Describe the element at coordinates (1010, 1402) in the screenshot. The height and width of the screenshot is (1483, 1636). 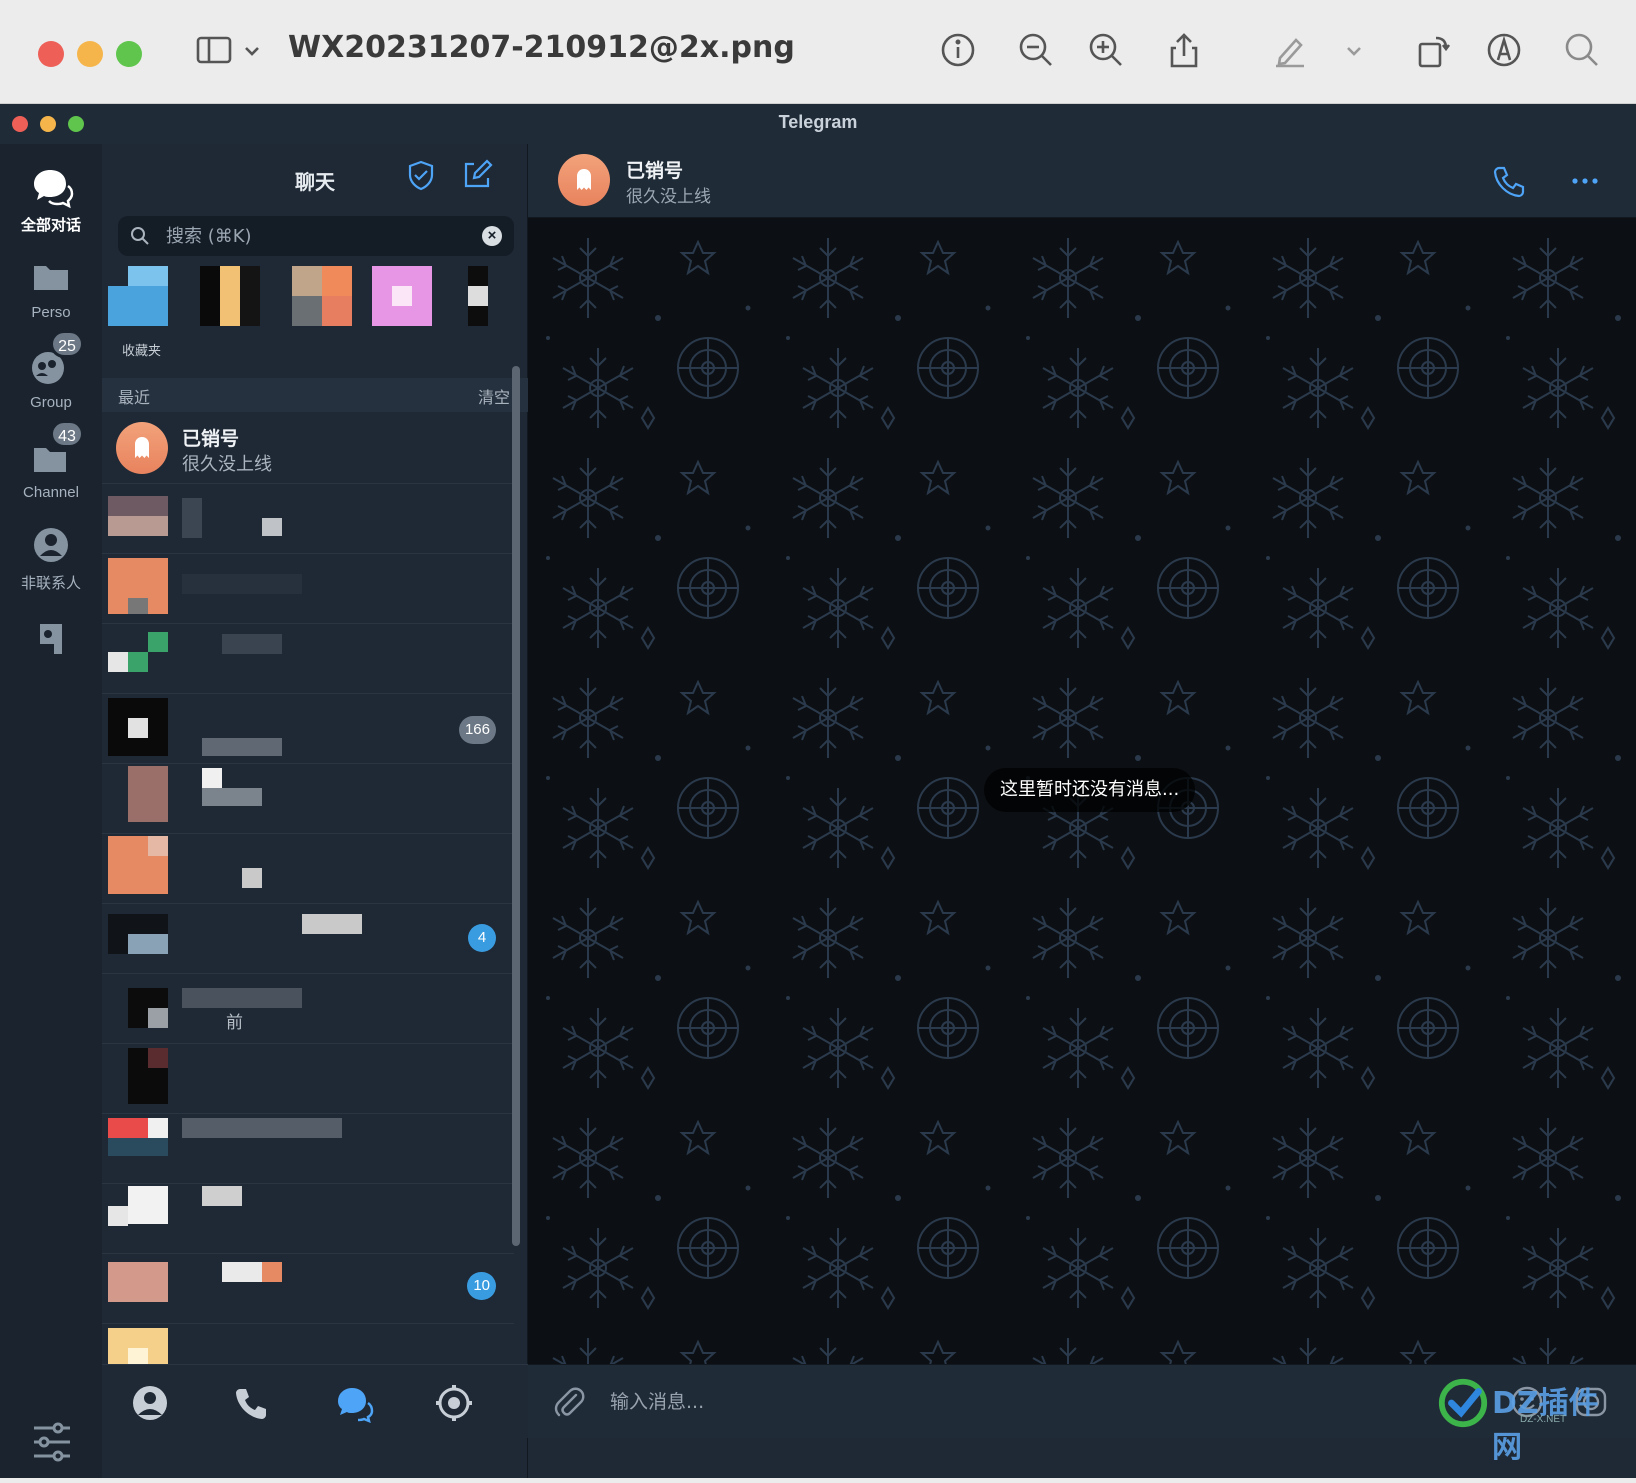
I see `message-input` at that location.